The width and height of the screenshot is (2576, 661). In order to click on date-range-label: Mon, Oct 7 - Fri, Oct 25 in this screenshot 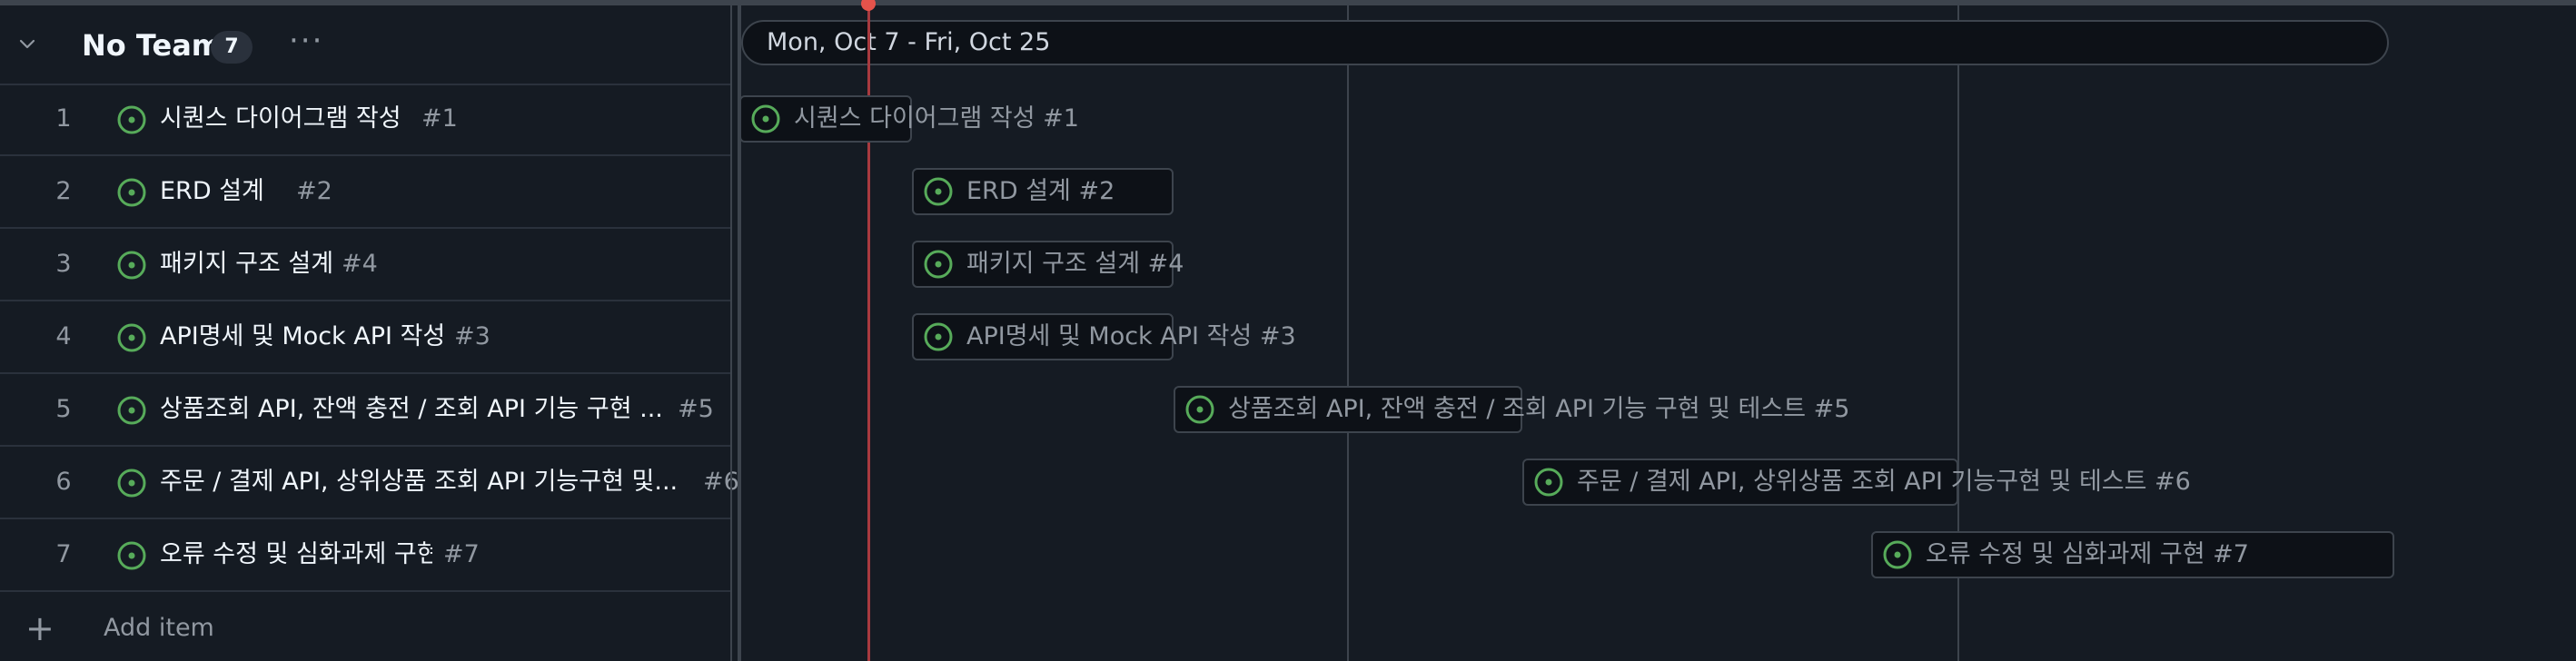, I will do `click(909, 42)`.